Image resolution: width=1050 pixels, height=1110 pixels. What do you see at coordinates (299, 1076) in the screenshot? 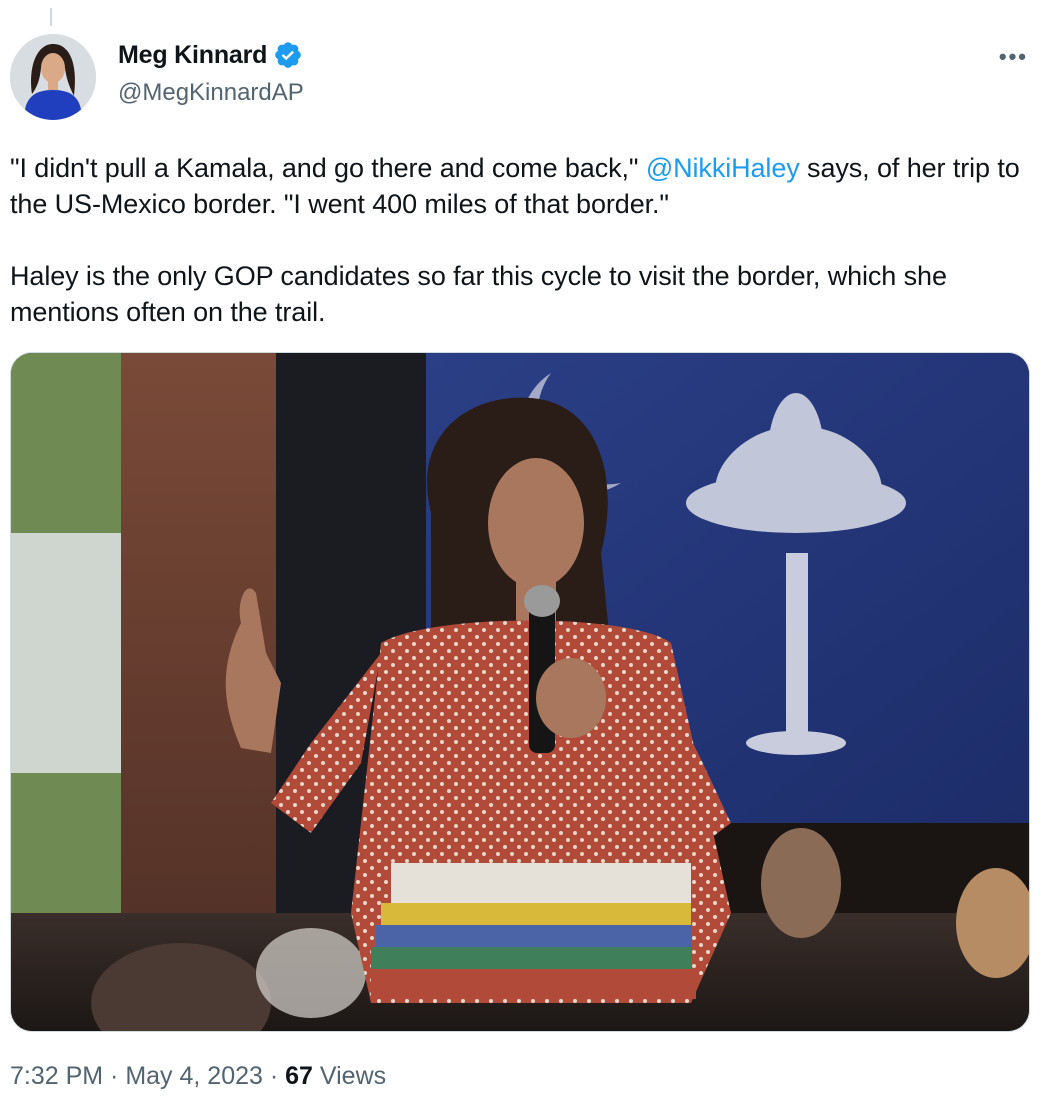
I see `views-count: 67` at bounding box center [299, 1076].